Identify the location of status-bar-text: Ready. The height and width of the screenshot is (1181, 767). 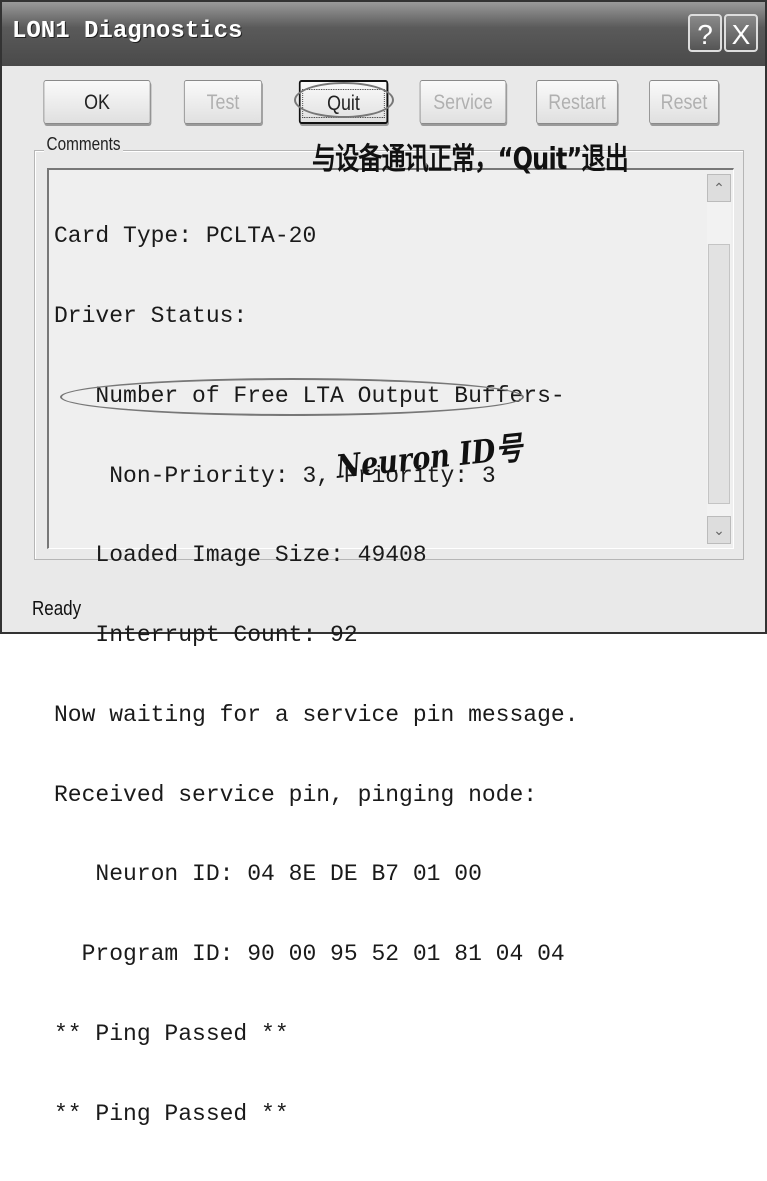
(57, 609).